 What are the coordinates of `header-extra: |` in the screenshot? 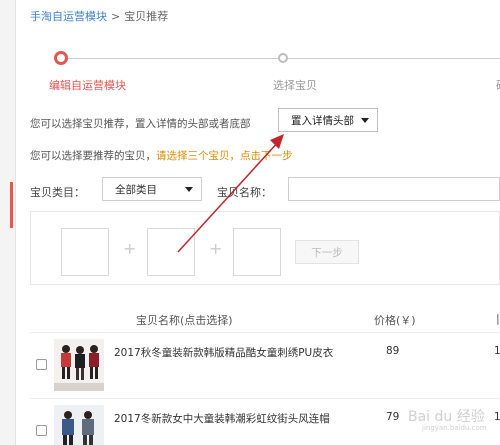 It's located at (498, 318).